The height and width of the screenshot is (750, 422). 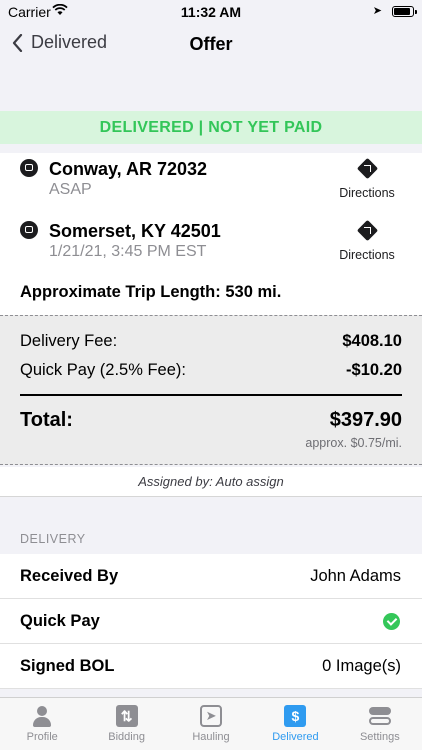 What do you see at coordinates (379, 737) in the screenshot?
I see `tab-label: Settings` at bounding box center [379, 737].